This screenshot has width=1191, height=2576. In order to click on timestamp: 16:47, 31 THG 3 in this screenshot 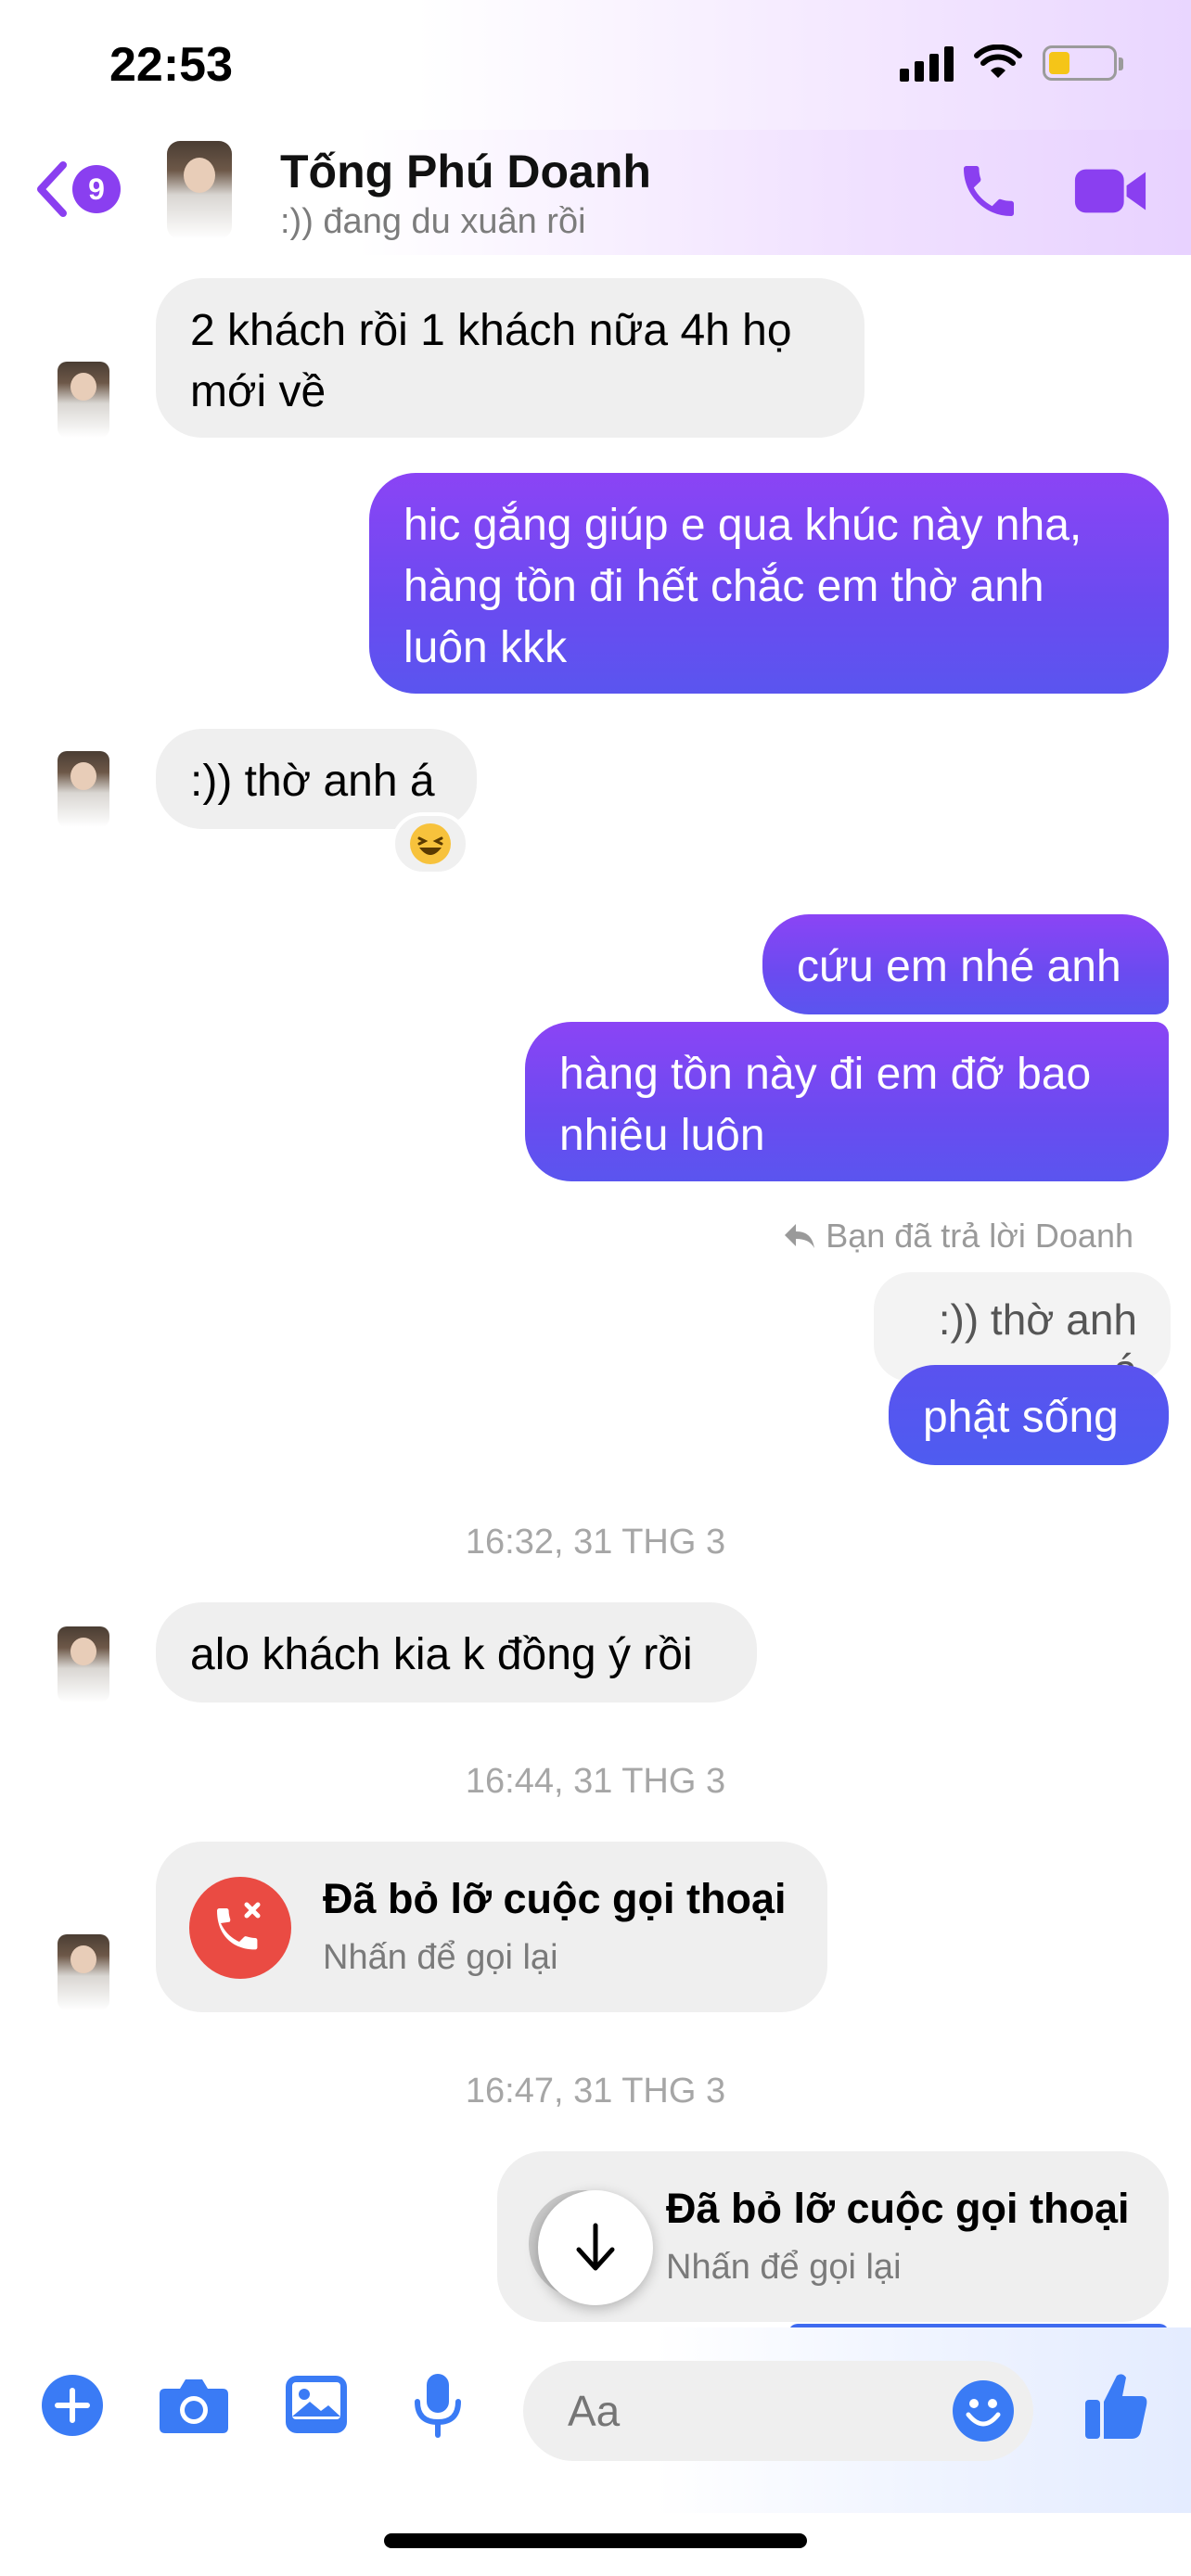, I will do `click(595, 2091)`.